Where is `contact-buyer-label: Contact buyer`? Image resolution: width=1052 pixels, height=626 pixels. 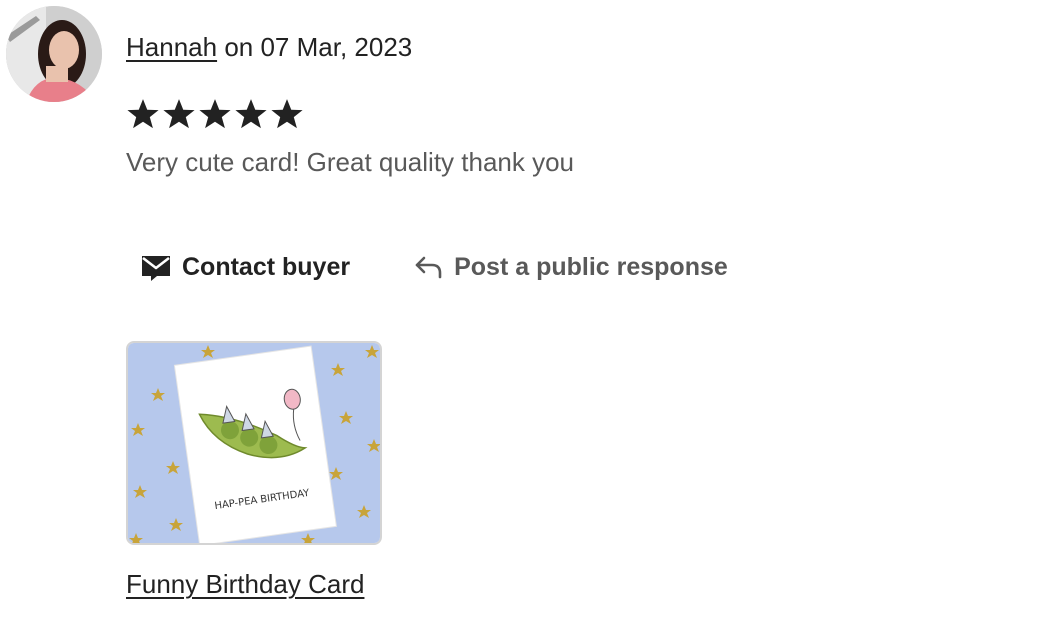 contact-buyer-label: Contact buyer is located at coordinates (266, 267).